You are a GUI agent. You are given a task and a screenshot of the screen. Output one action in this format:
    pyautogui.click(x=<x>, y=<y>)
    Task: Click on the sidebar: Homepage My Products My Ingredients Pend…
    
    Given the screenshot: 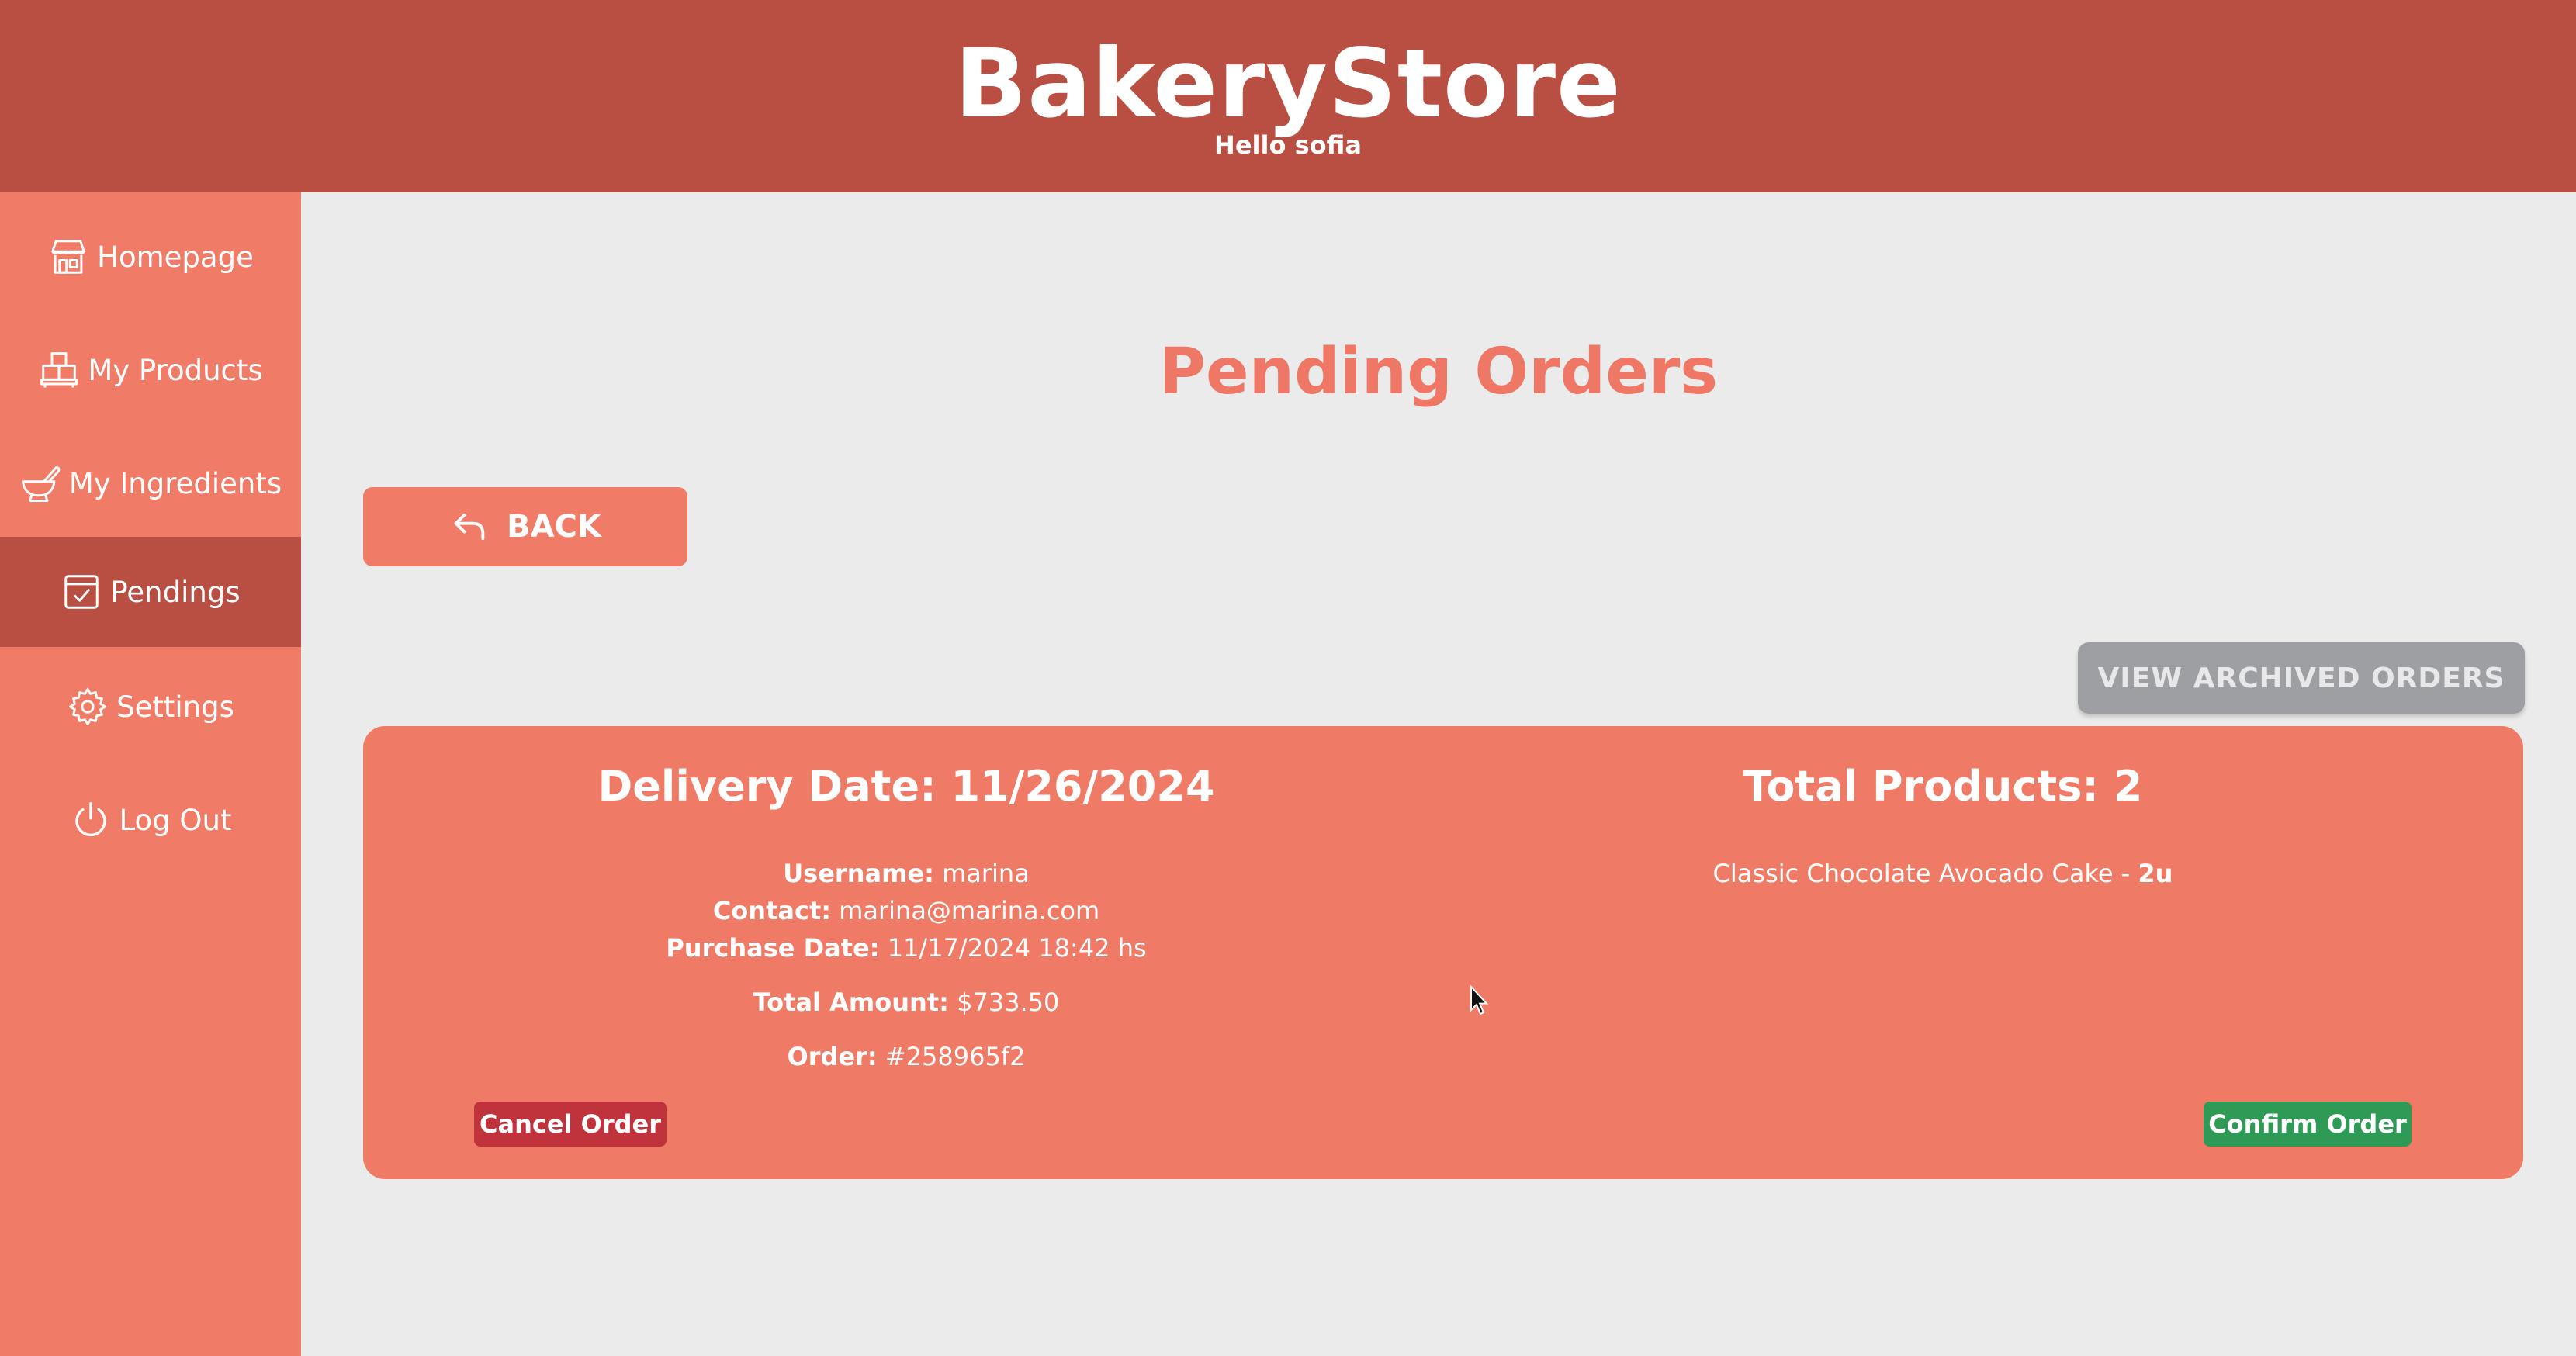 What is the action you would take?
    pyautogui.click(x=150, y=774)
    